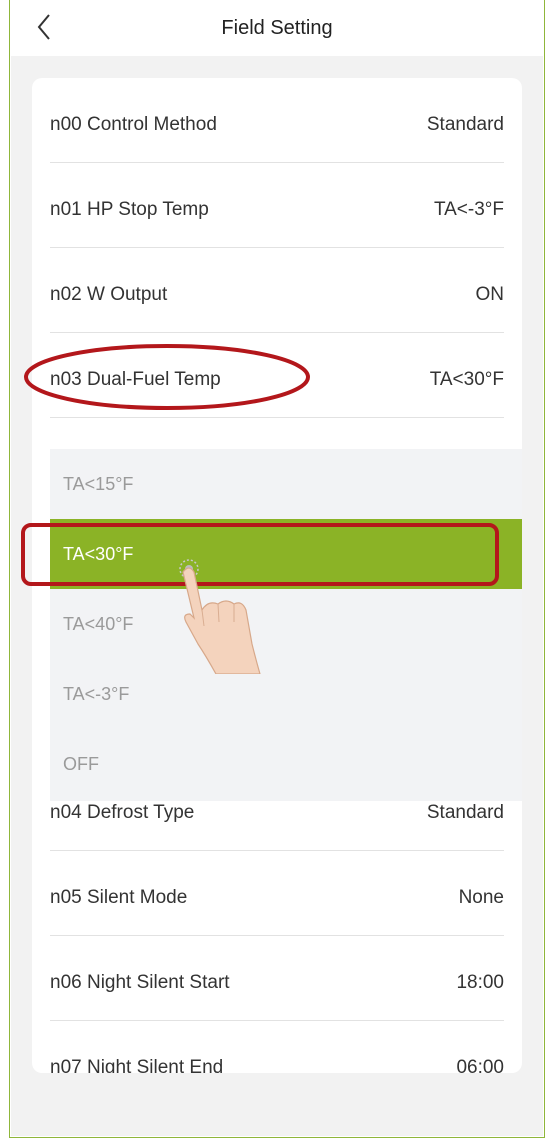  I want to click on picker-option-selected: TA<30°F, so click(286, 554).